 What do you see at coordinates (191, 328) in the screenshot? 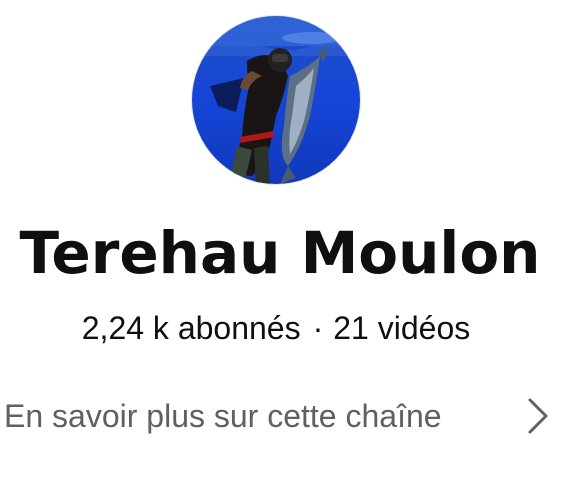
I see `subscriber-count: 2,24 k abonnés` at bounding box center [191, 328].